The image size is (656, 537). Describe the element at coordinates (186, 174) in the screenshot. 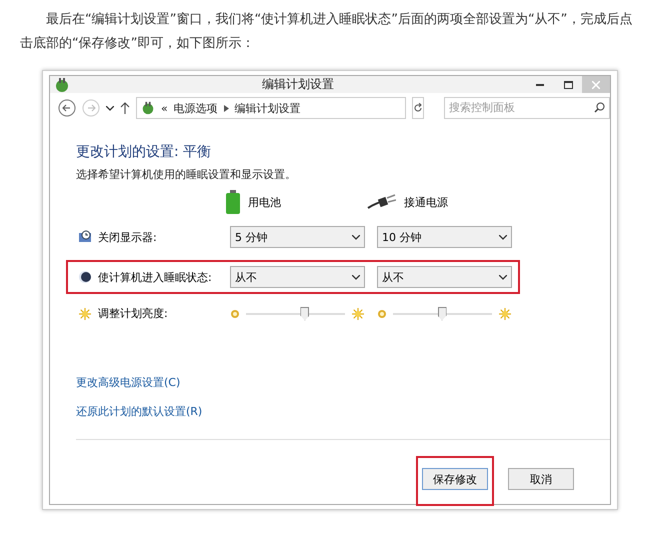

I see `page-subtitle: 选择希望计算机使用的睡眠设置和显示设置。` at that location.